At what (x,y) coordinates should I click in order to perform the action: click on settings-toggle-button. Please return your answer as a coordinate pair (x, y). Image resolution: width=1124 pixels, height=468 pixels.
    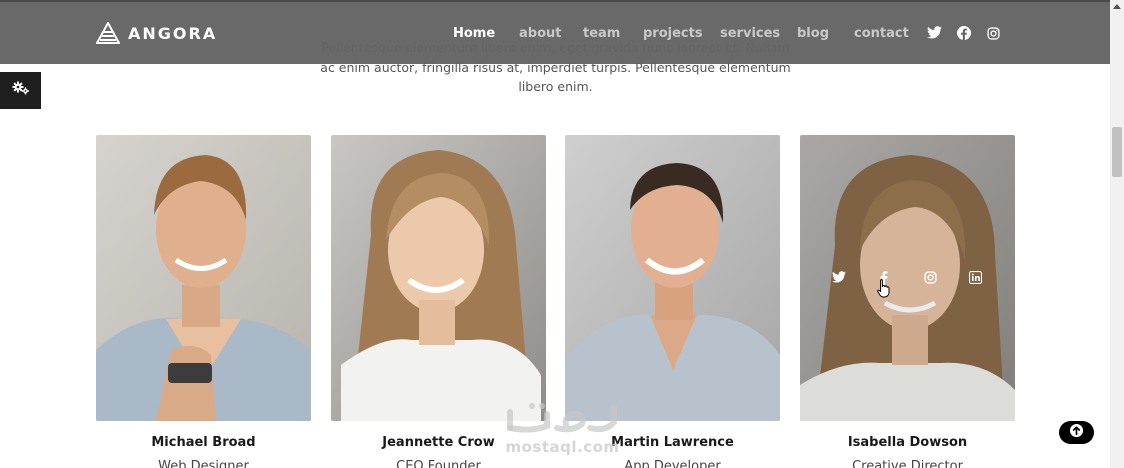
    Looking at the image, I should click on (20, 90).